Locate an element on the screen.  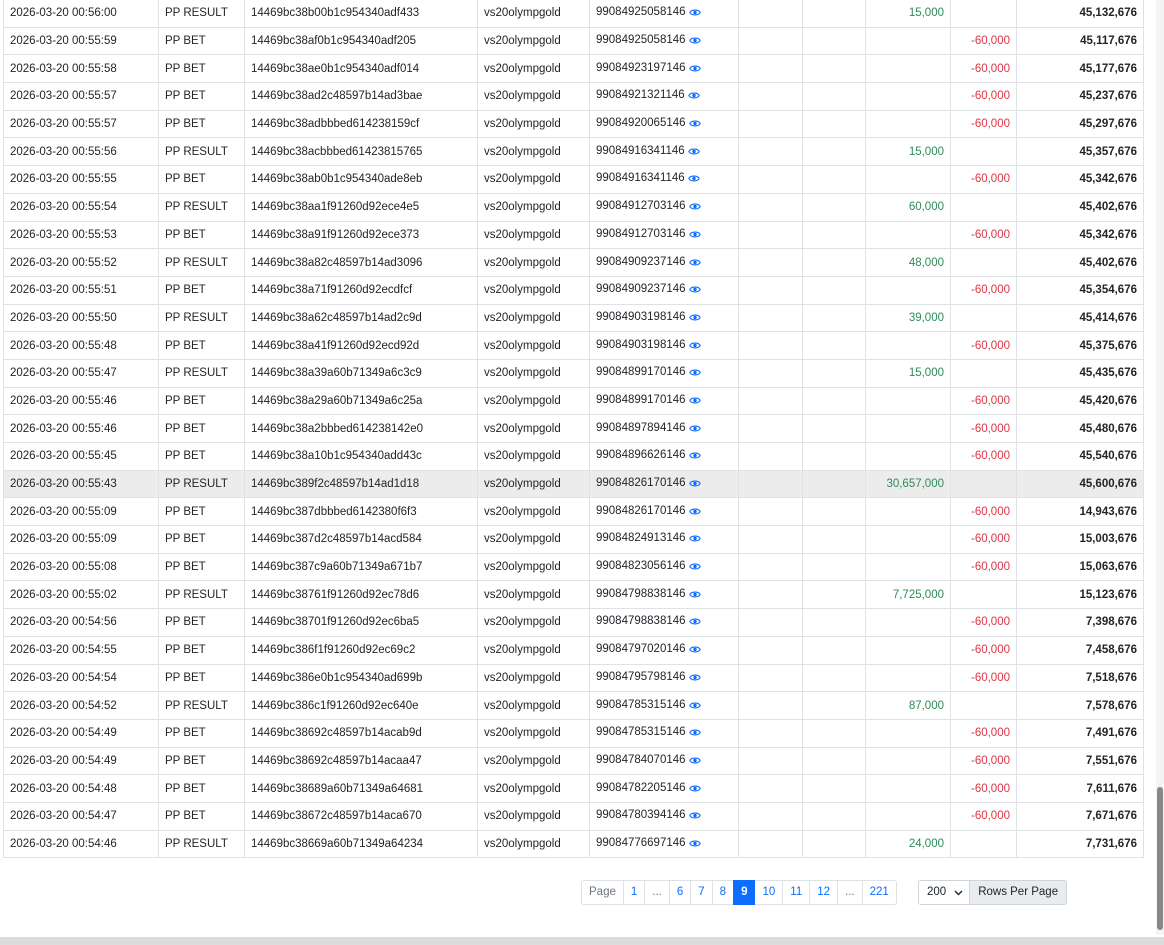
cell-transaction-id: 14469bc38acbbbed61423815765 is located at coordinates (361, 152).